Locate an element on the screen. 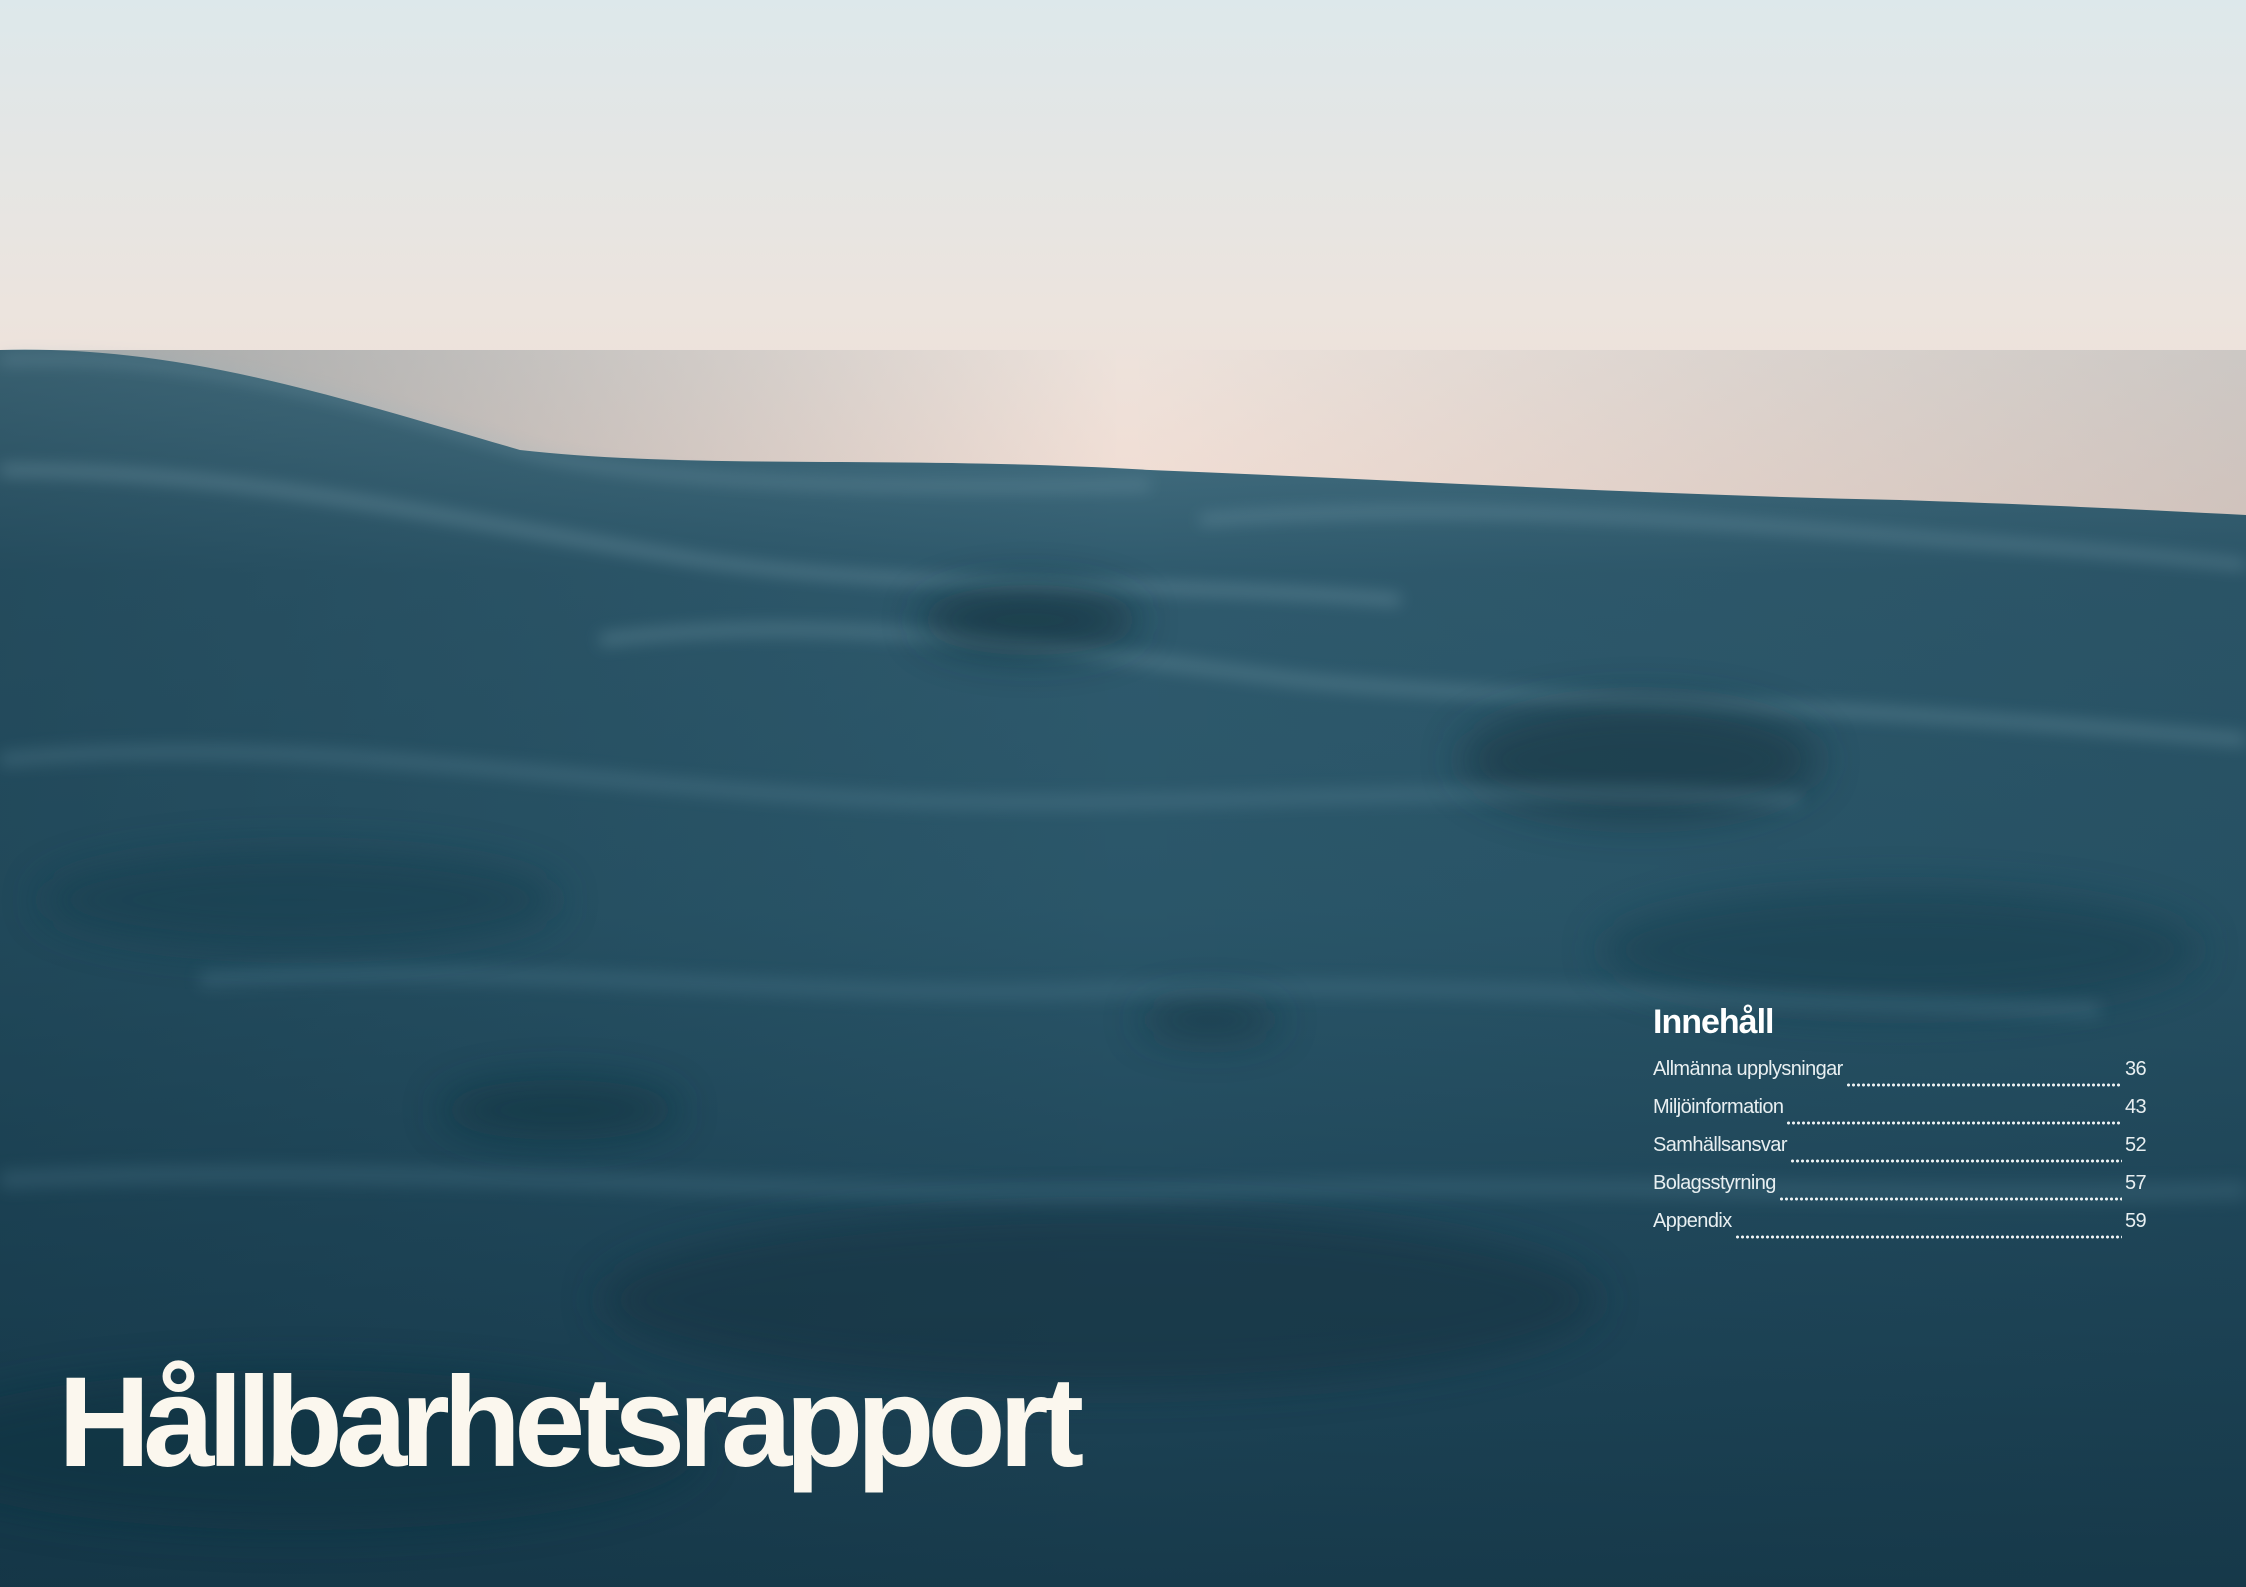 This screenshot has height=1587, width=2246. page-title: Hållbarhetsrapport is located at coordinates (571, 1422).